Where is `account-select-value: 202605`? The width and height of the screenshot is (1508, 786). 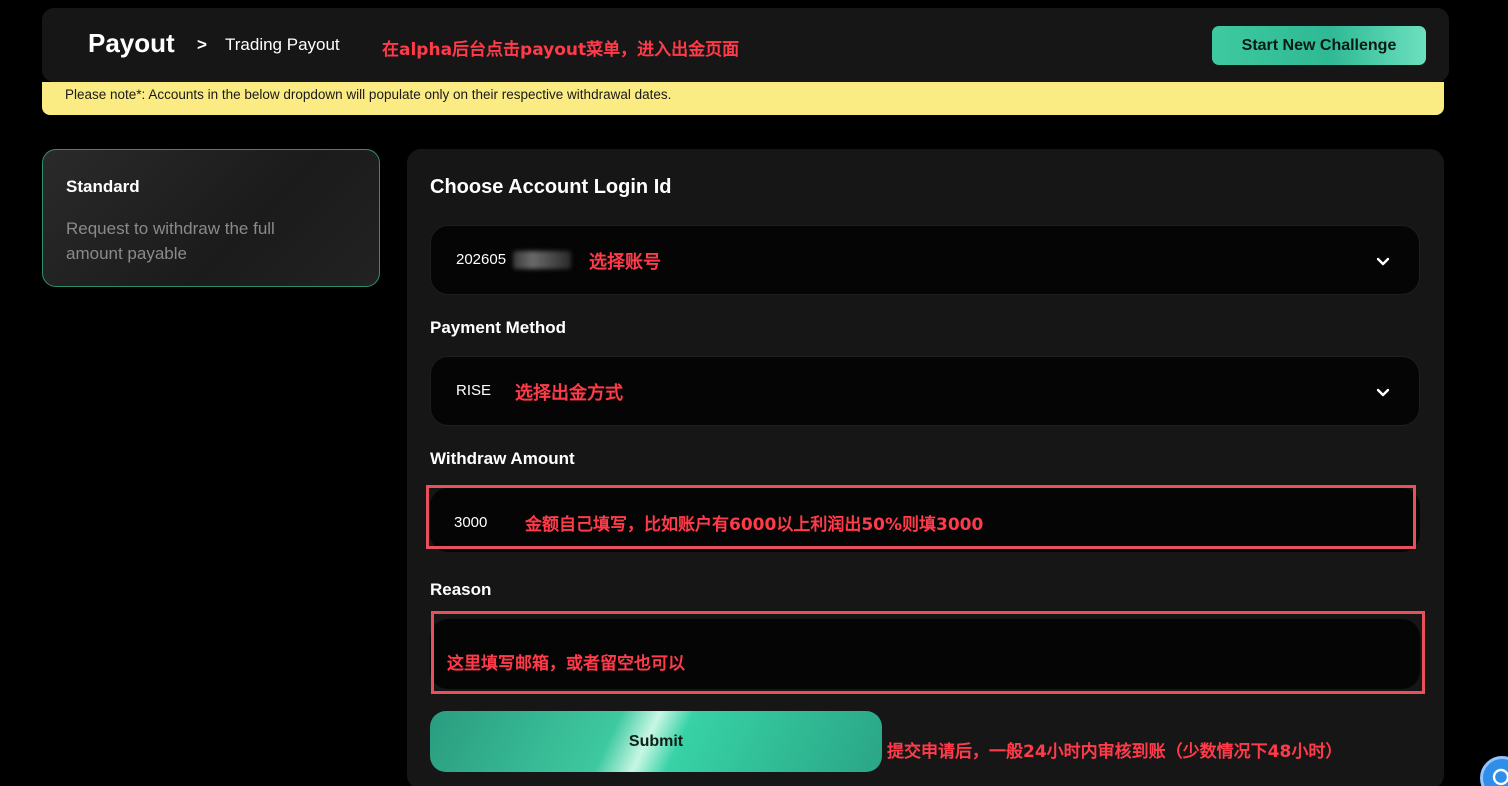 account-select-value: 202605 is located at coordinates (481, 259).